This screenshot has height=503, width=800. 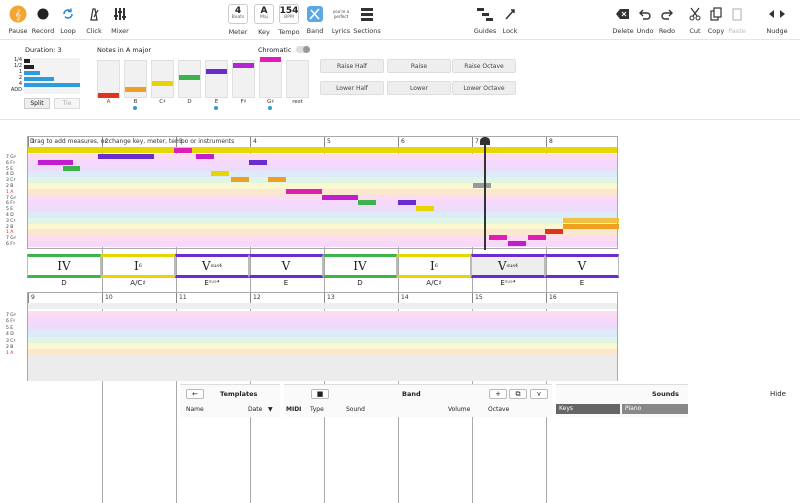 I want to click on measure-13: 13, so click(x=361, y=298).